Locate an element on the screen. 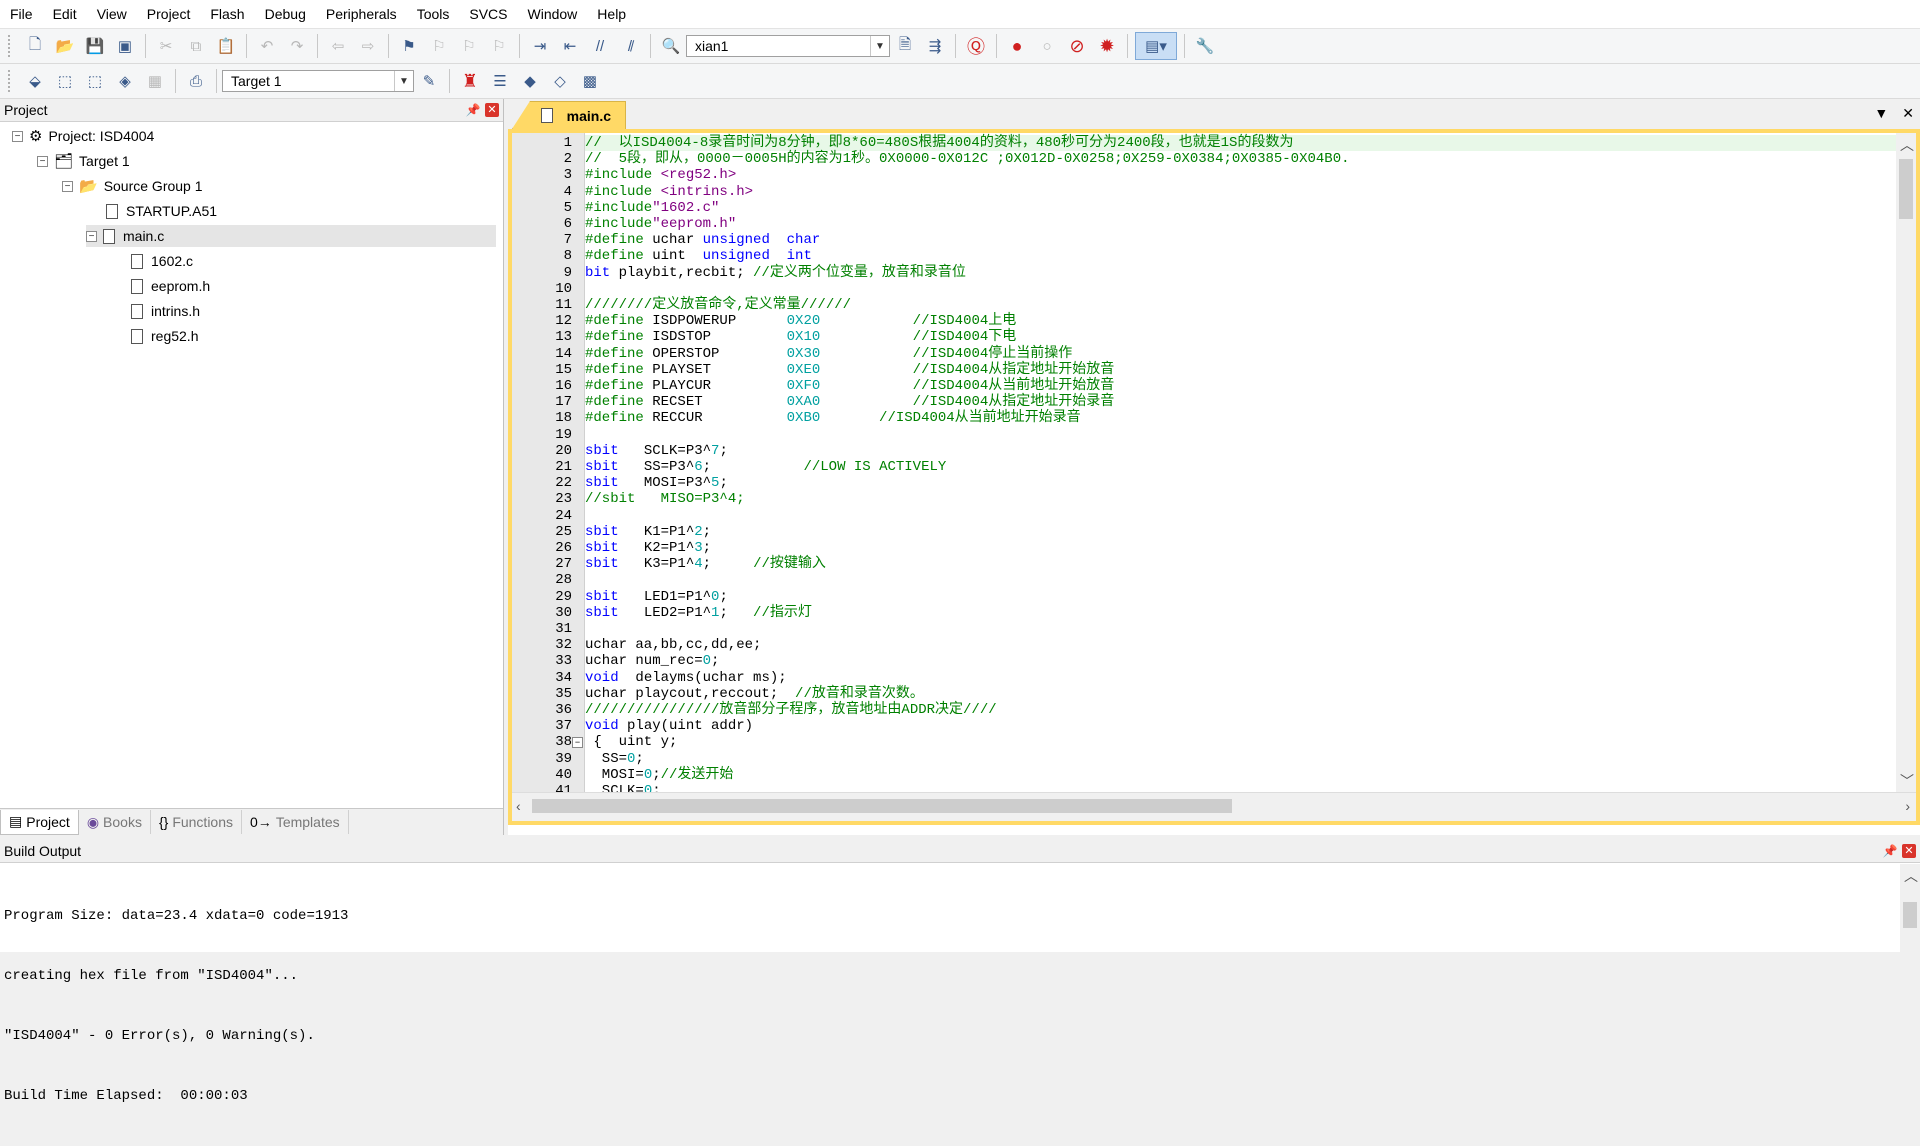 The image size is (1920, 1146). find-icon: 🗎 is located at coordinates (905, 46).